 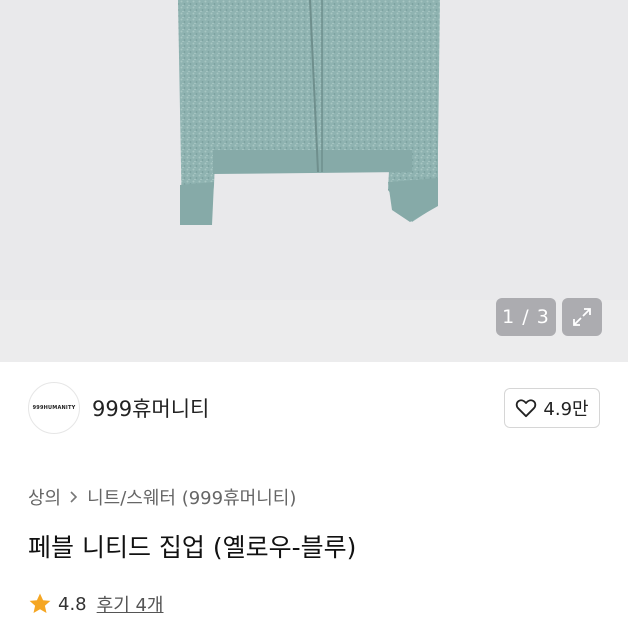 What do you see at coordinates (150, 408) in the screenshot?
I see `shop-name: 999휴머니티` at bounding box center [150, 408].